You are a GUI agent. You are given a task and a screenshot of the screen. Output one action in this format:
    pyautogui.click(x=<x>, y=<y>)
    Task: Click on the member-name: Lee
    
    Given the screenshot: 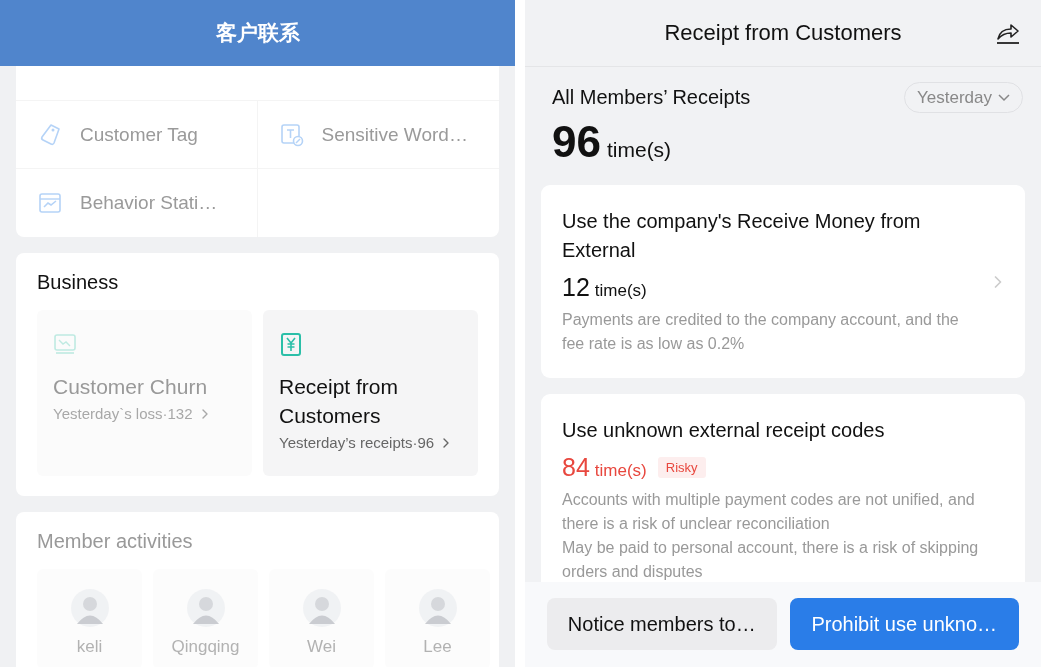 What is the action you would take?
    pyautogui.click(x=437, y=647)
    